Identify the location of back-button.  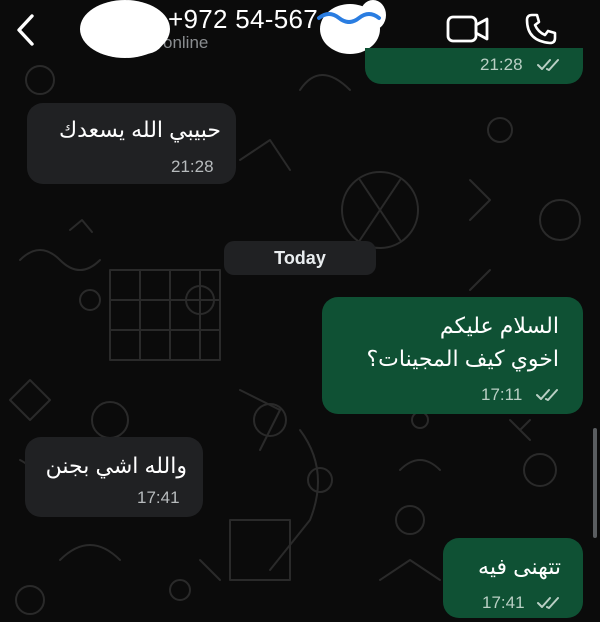
(25, 30).